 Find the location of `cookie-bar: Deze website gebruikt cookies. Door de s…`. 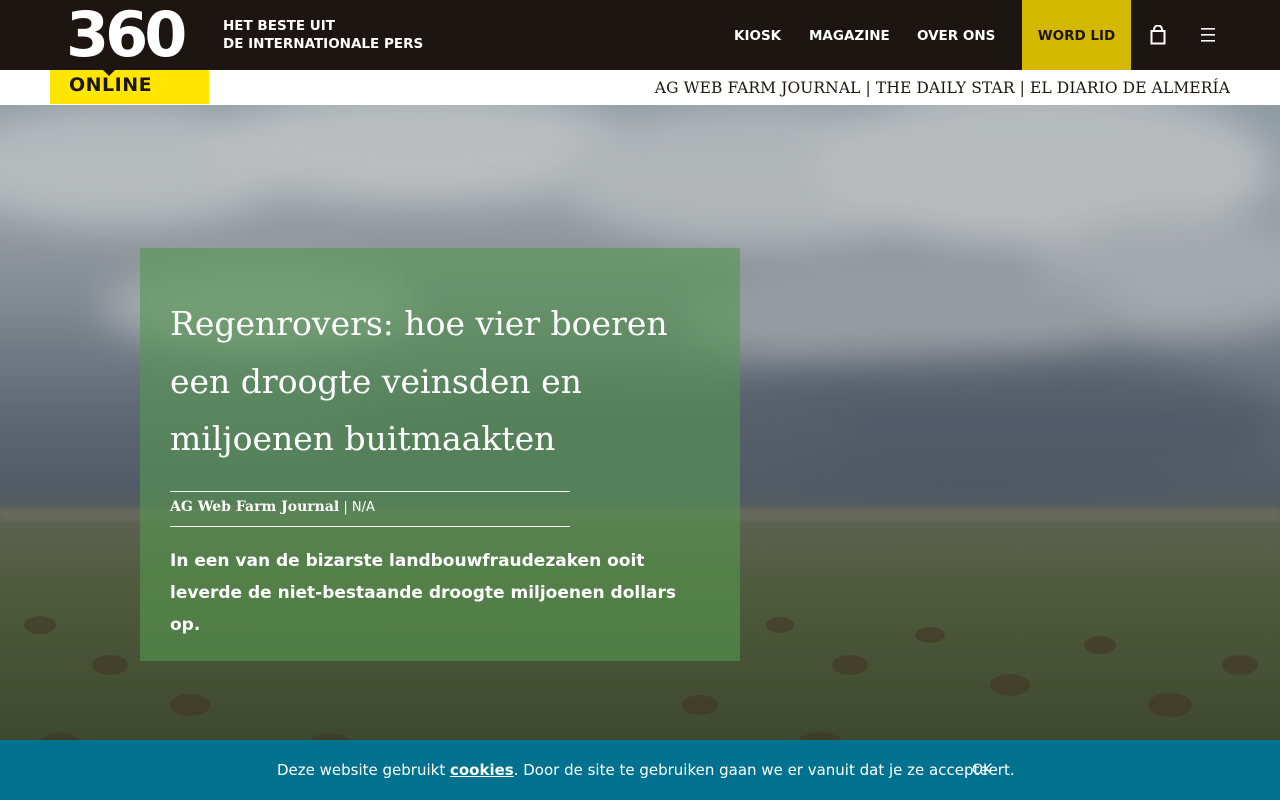

cookie-bar: Deze website gebruikt cookies. Door de s… is located at coordinates (640, 770).